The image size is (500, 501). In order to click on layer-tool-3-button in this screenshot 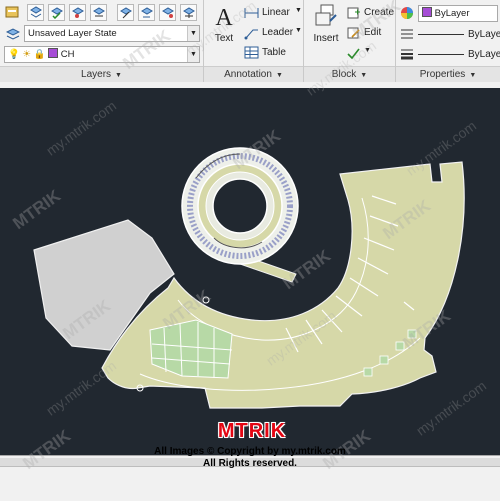, I will do `click(77, 12)`.